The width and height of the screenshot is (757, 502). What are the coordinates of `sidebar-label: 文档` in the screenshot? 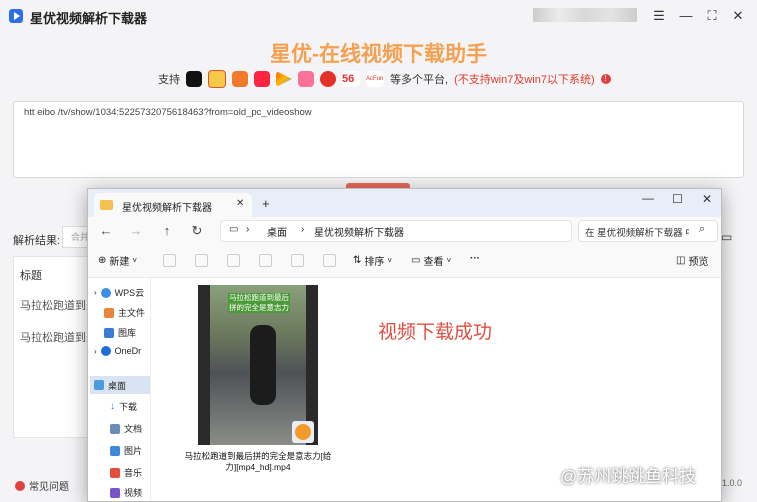 It's located at (133, 429).